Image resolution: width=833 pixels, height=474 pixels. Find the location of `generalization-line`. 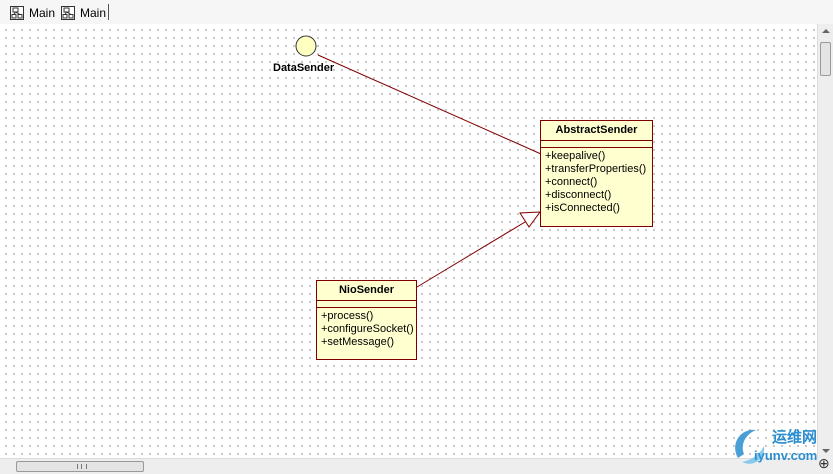

generalization-line is located at coordinates (473, 253).